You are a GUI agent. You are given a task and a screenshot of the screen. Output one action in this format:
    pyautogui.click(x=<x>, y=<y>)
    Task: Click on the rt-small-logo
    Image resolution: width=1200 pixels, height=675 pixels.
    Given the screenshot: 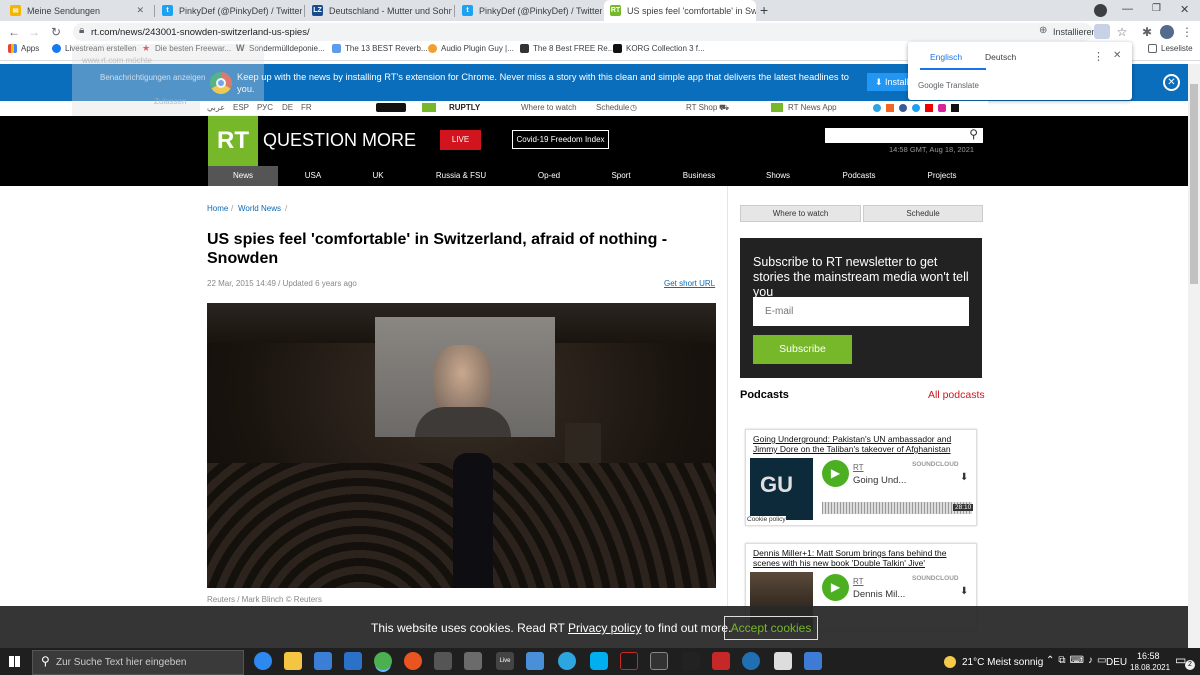 What is the action you would take?
    pyautogui.click(x=429, y=107)
    